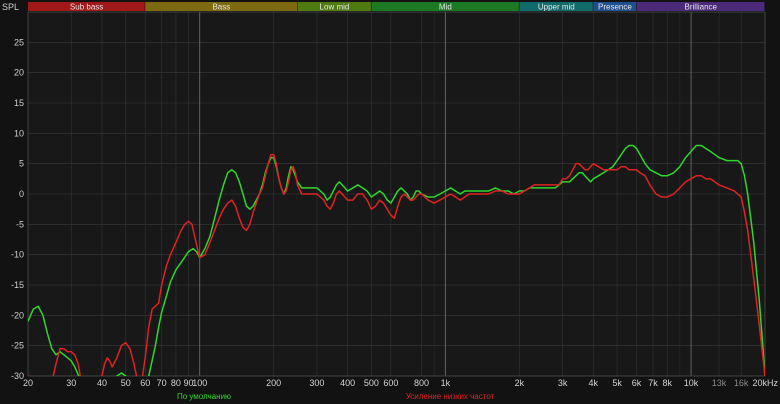  I want to click on band-label: Sub bass, so click(86, 7).